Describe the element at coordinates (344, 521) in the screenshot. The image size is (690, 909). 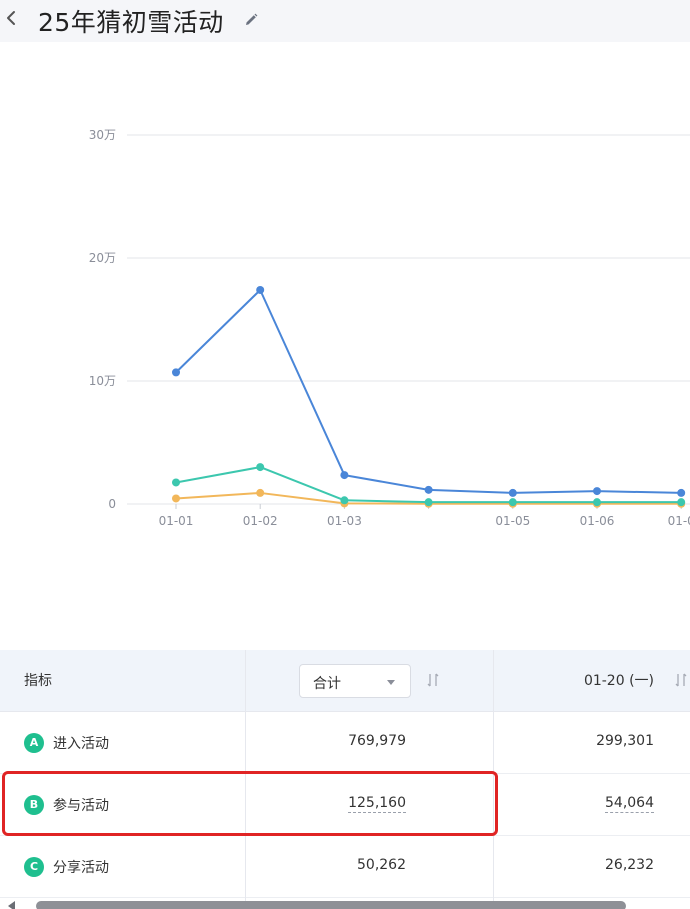
I see `x-tick-label: 01-03` at that location.